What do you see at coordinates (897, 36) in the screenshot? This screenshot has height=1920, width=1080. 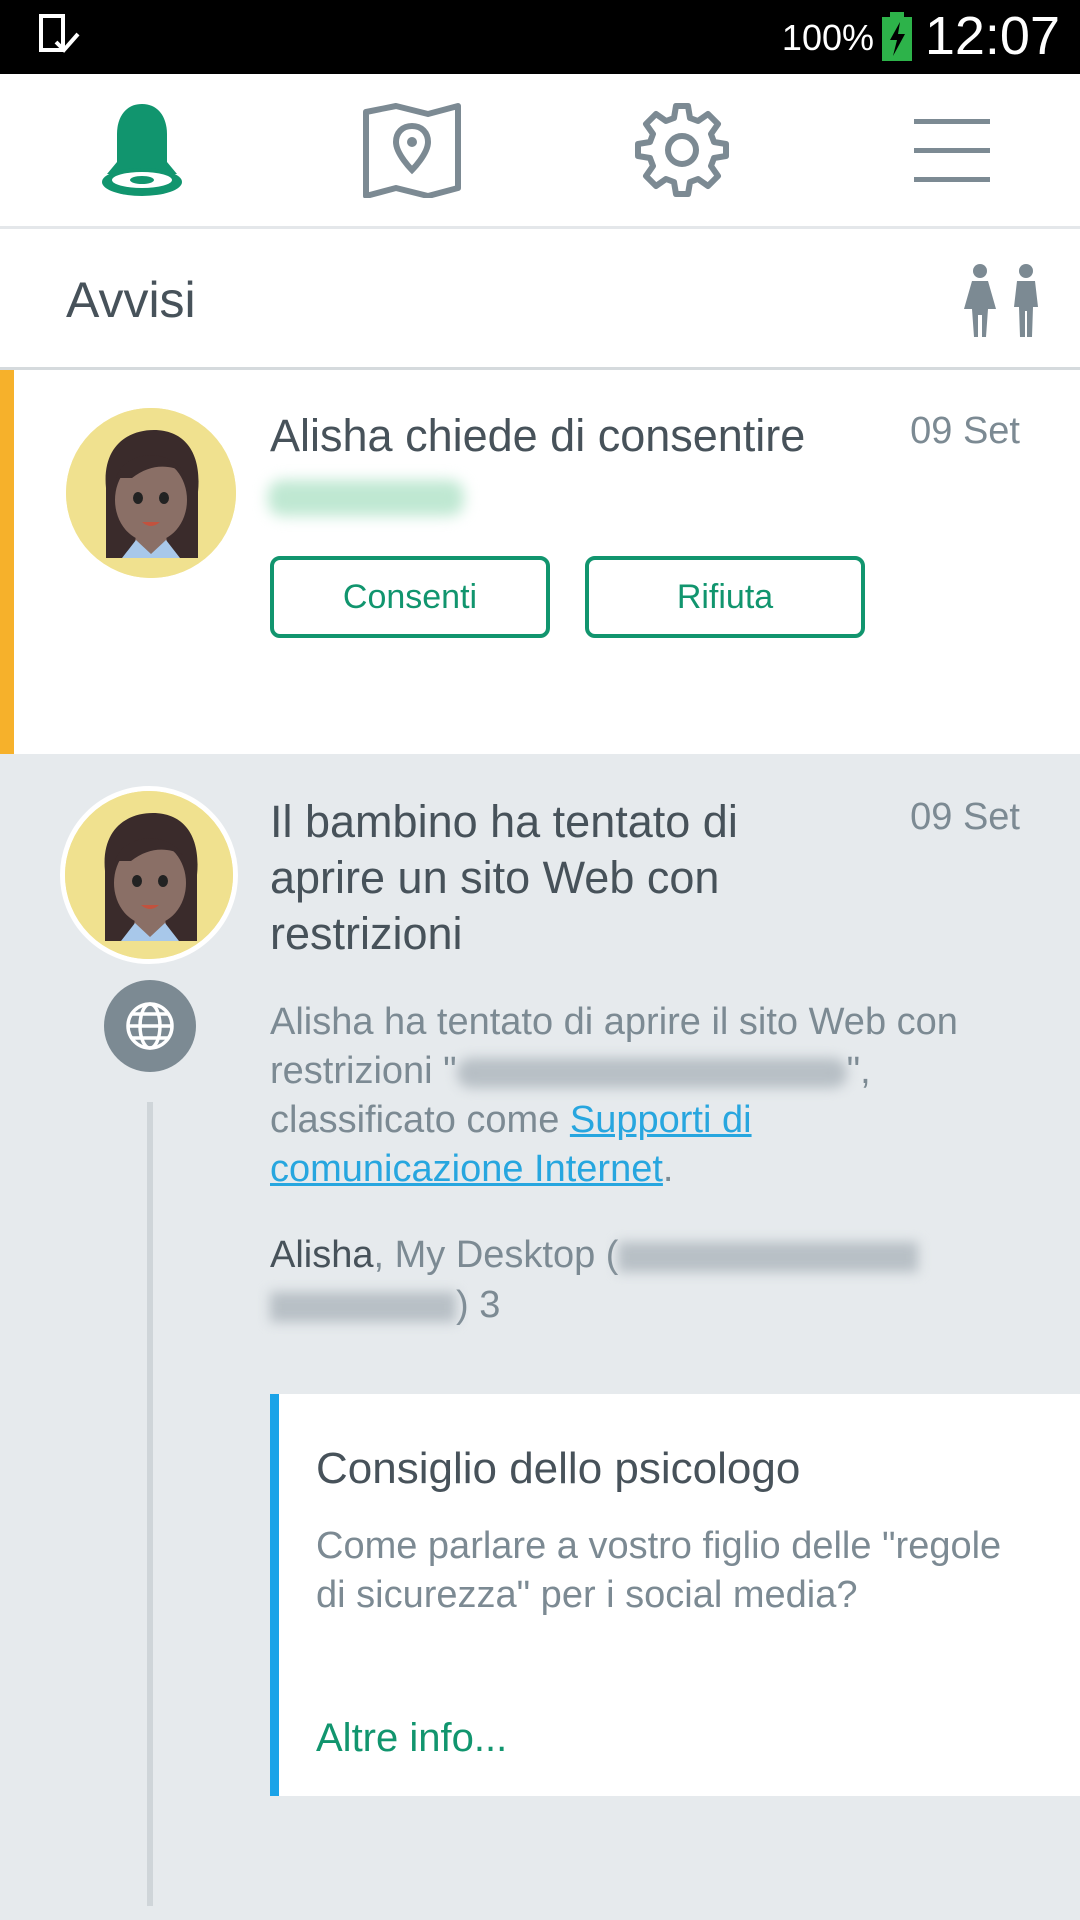 I see `battery-charging-icon` at bounding box center [897, 36].